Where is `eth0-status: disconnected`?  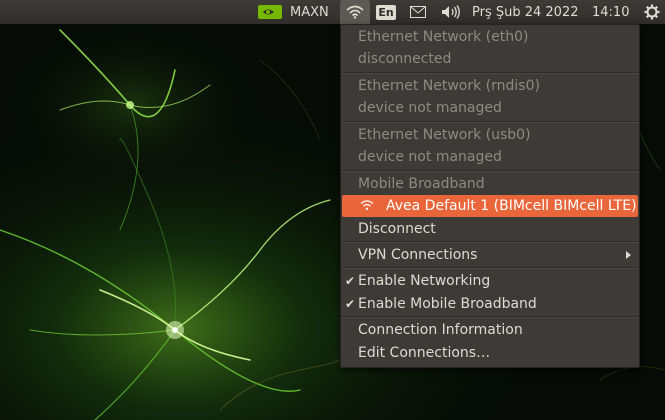 eth0-status: disconnected is located at coordinates (405, 59).